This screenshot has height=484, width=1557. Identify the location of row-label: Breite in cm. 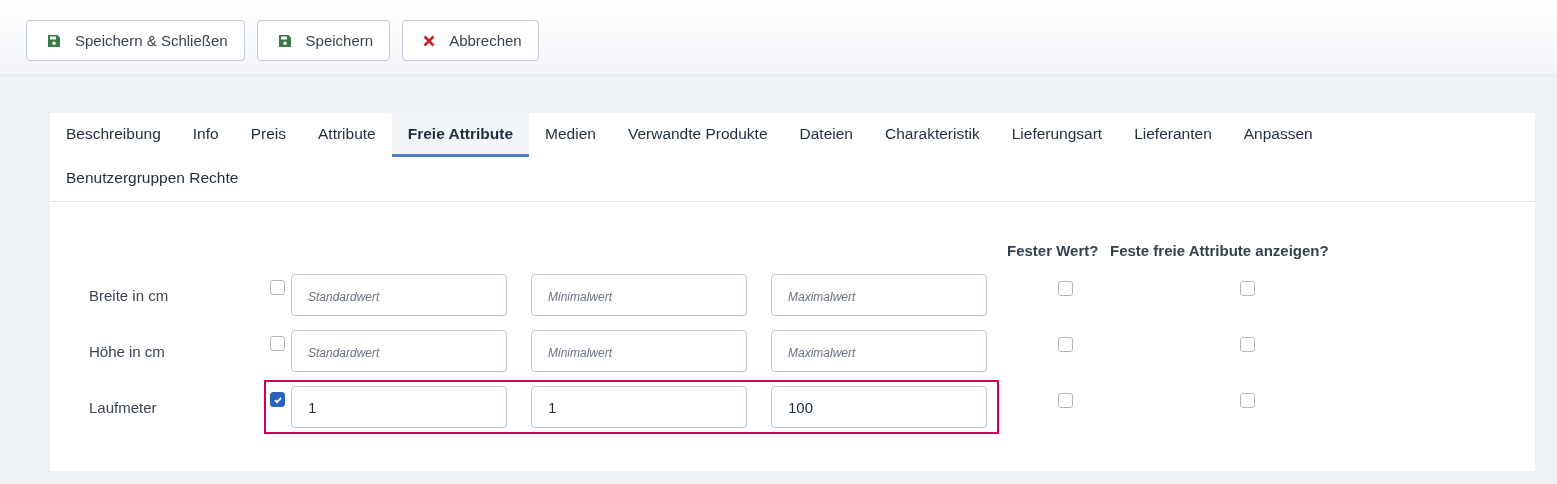
(129, 295).